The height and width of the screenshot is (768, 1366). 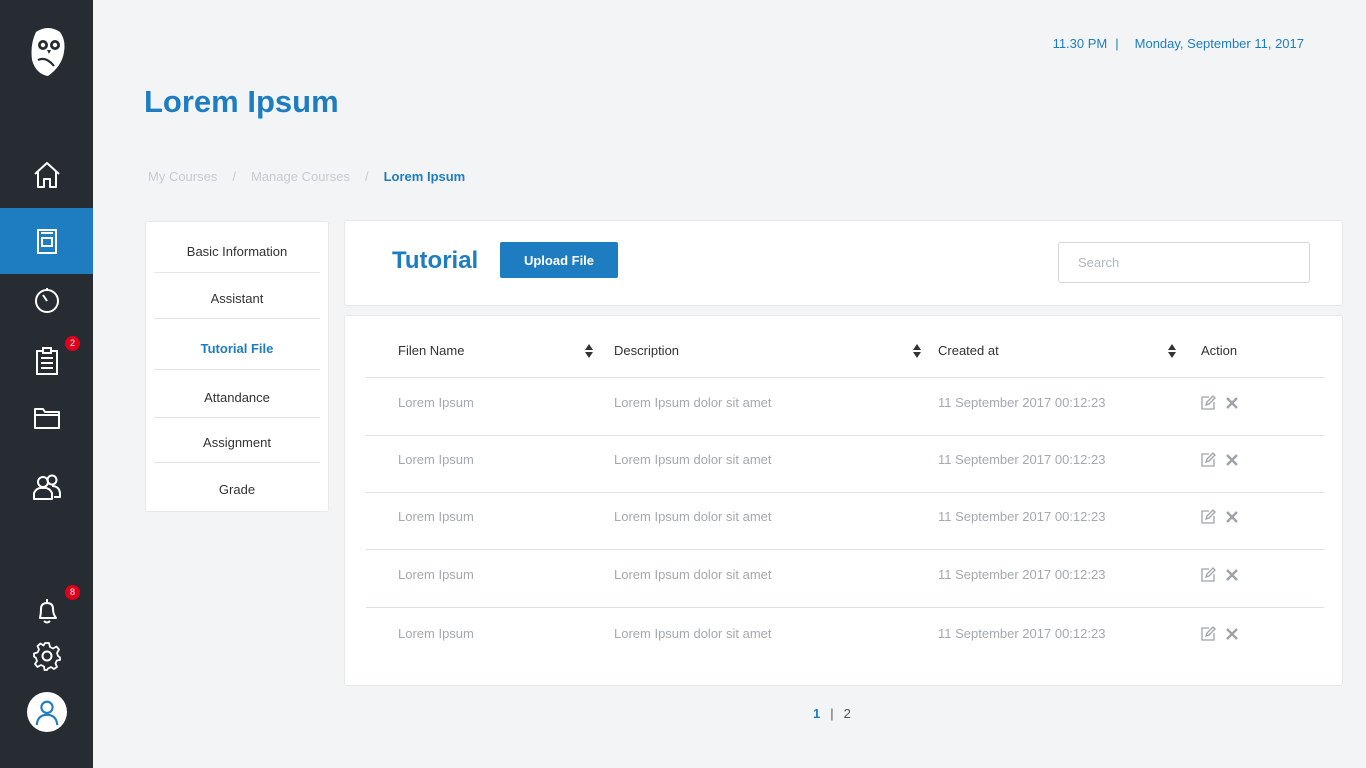 What do you see at coordinates (237, 489) in the screenshot?
I see `menu-item-grade: Grade` at bounding box center [237, 489].